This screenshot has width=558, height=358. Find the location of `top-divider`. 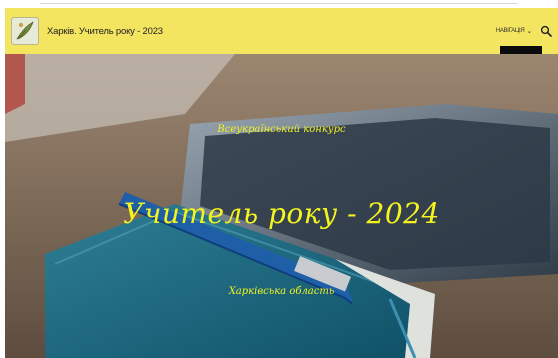

top-divider is located at coordinates (279, 3).